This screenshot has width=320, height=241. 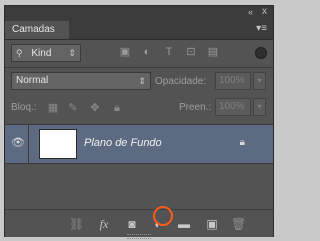 I want to click on mask-icon: ◙, so click(x=132, y=224).